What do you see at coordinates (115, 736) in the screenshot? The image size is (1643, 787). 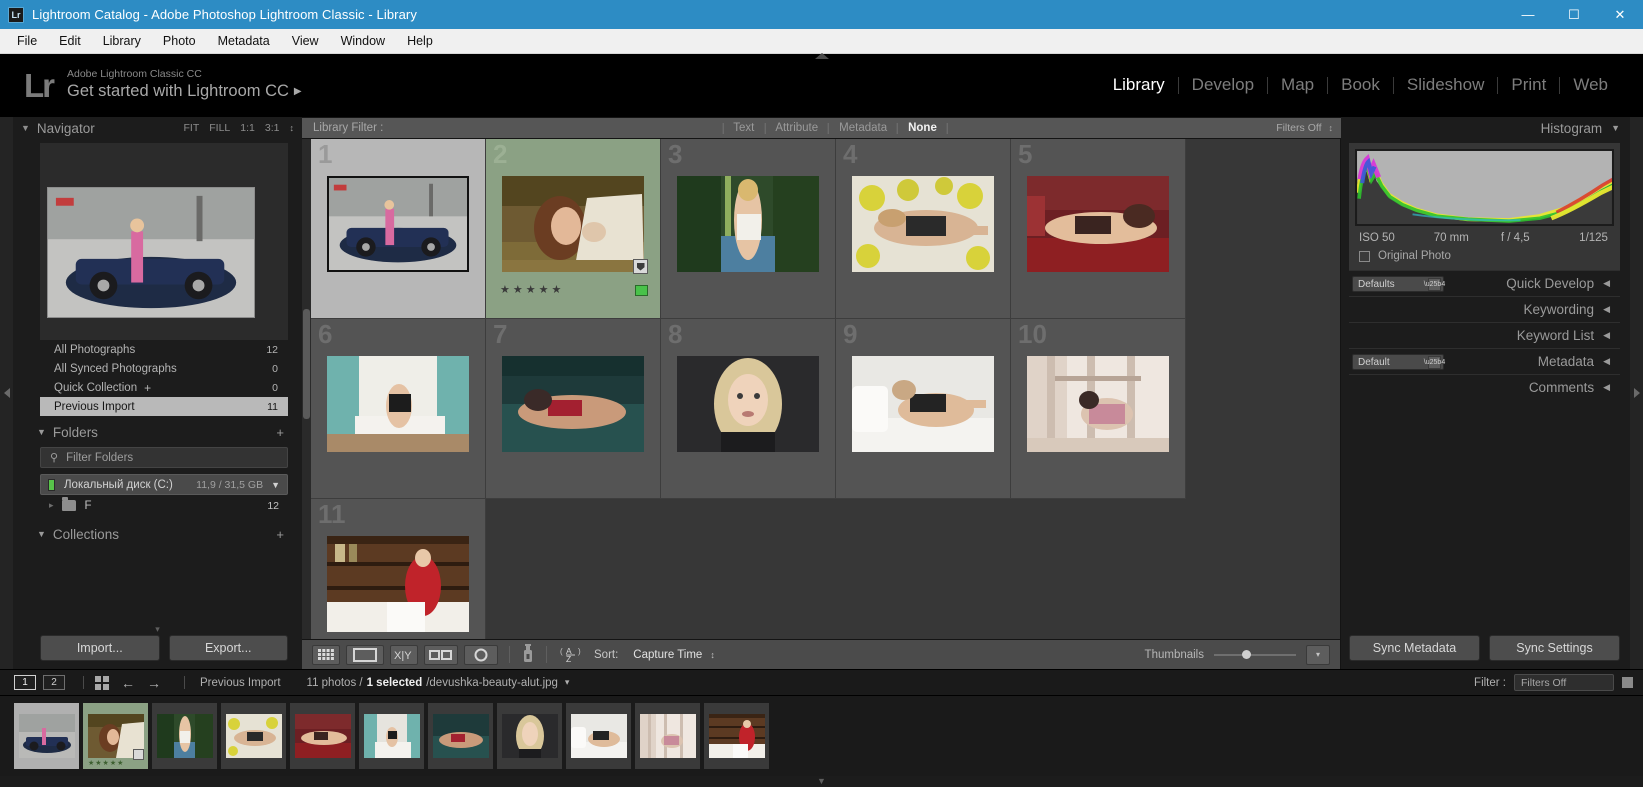 I see `filmstrip-cell-2: ★★★★★` at bounding box center [115, 736].